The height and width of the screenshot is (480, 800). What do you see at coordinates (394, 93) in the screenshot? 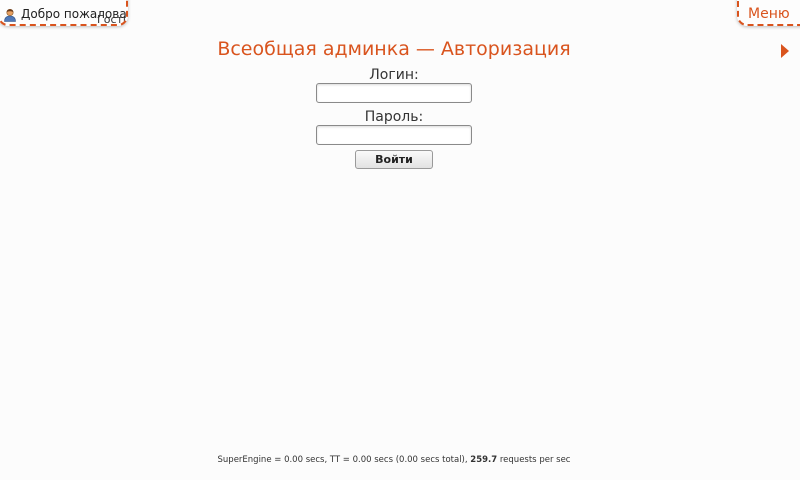
I see `login-input` at bounding box center [394, 93].